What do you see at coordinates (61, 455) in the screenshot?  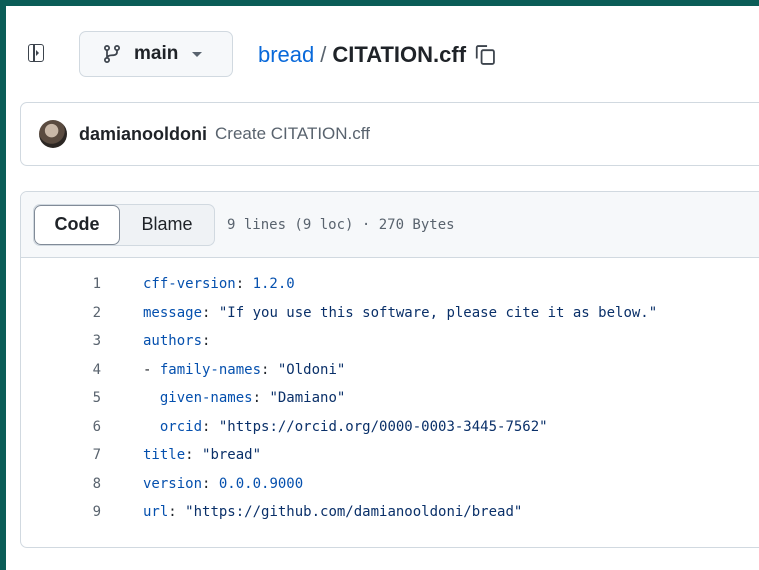 I see `line-number: 7` at bounding box center [61, 455].